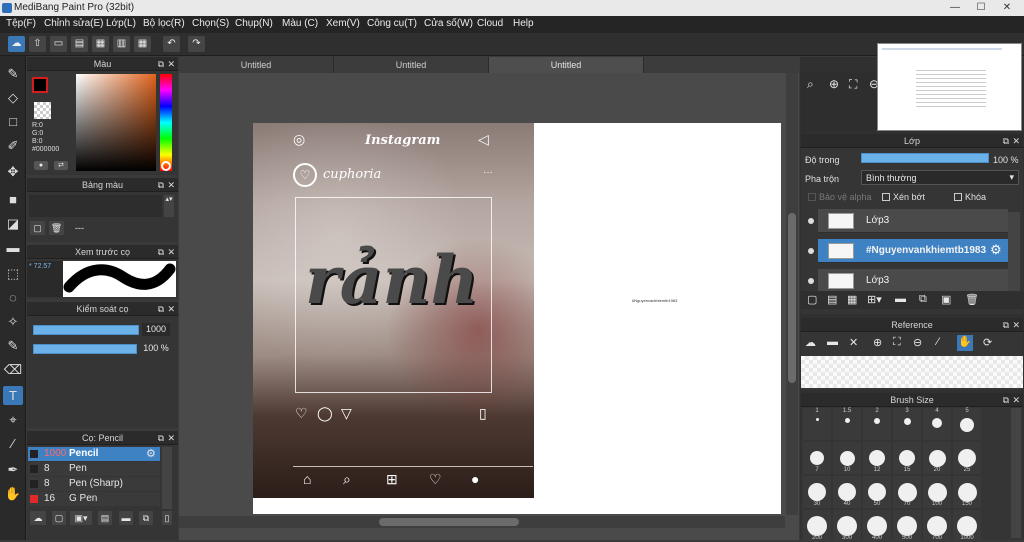  Describe the element at coordinates (1014, 252) in the screenshot. I see `layers-scrollbar` at that location.